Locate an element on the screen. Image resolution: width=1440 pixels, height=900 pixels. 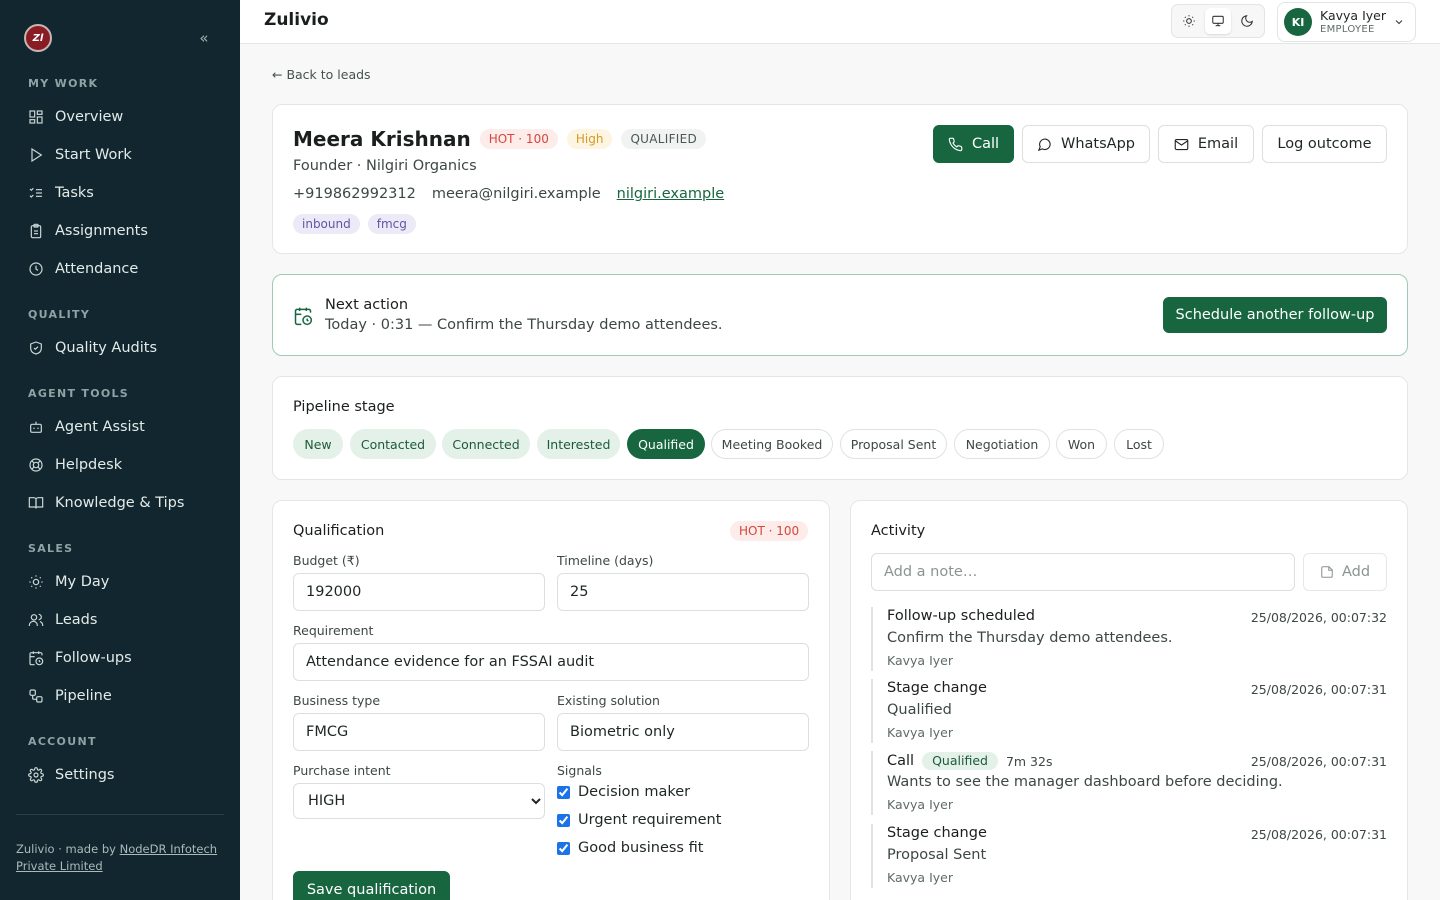
user-menu: KI Kavya Iyer EMPLOYEE is located at coordinates (1346, 22).